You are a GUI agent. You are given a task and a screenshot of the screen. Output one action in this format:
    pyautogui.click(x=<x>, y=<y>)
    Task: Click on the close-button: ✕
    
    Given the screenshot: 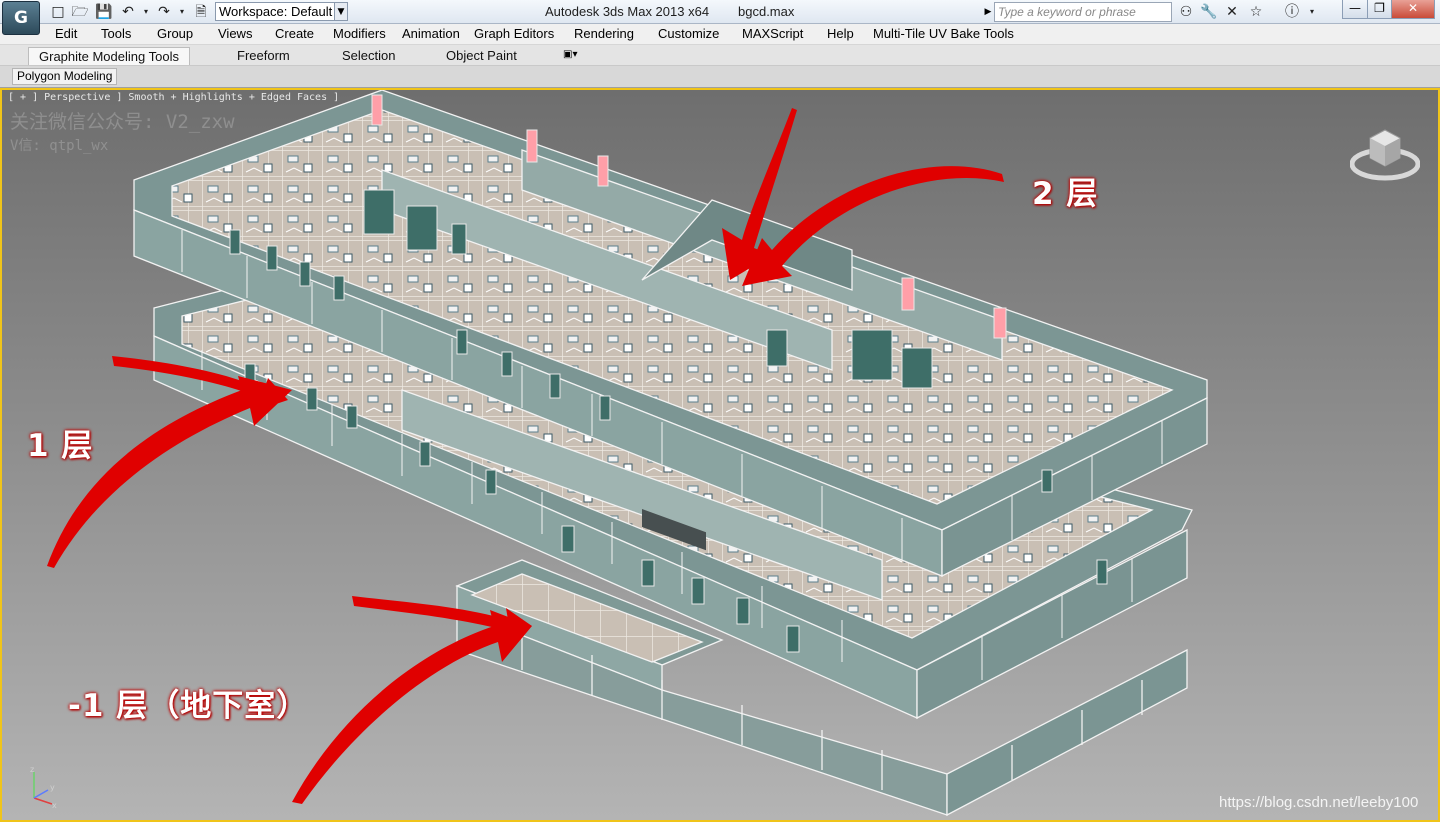 What is the action you would take?
    pyautogui.click(x=1413, y=9)
    